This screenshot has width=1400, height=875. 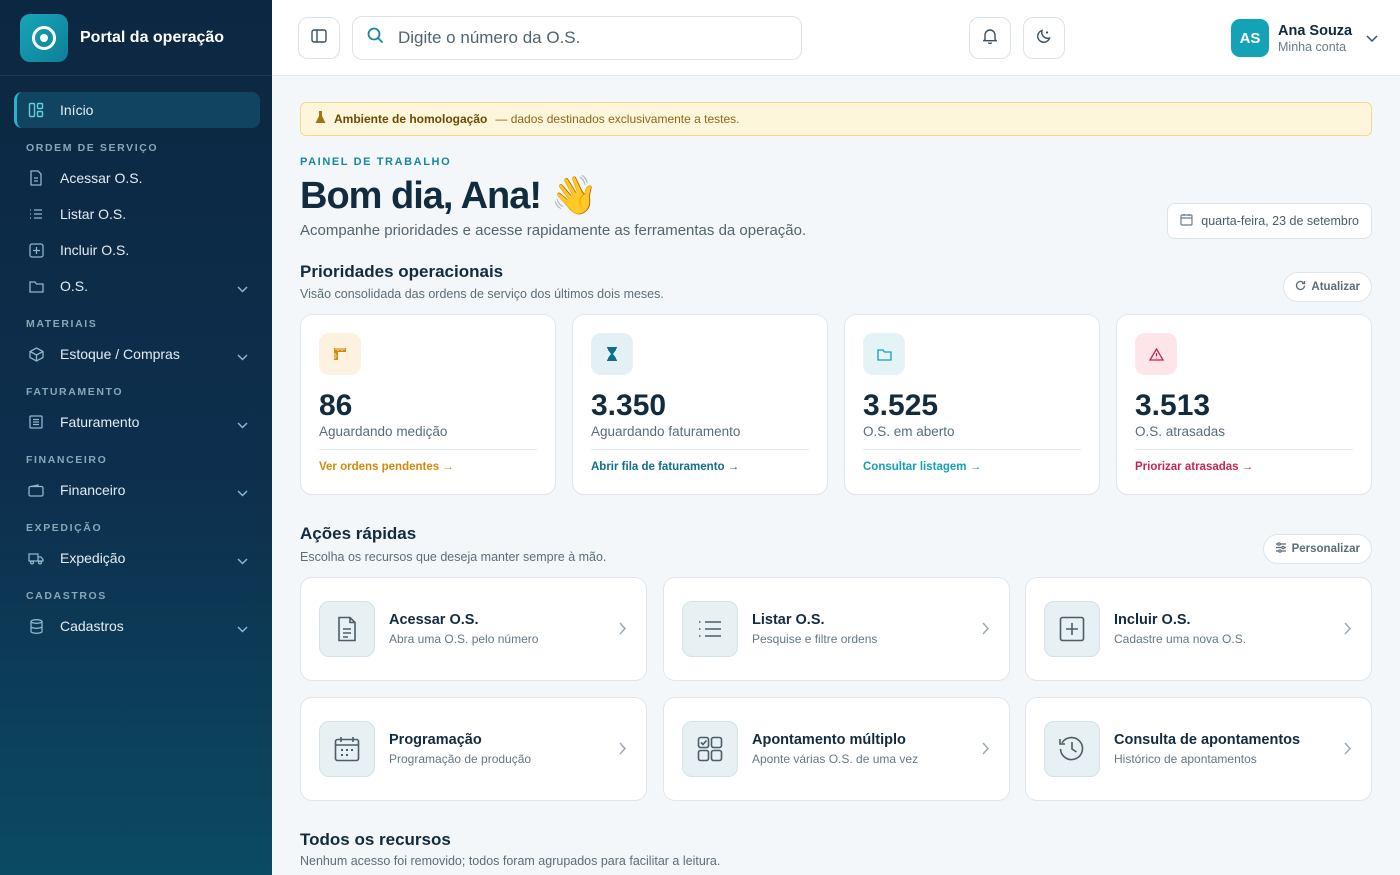 What do you see at coordinates (1173, 405) in the screenshot?
I see `kpi-value: 3.513` at bounding box center [1173, 405].